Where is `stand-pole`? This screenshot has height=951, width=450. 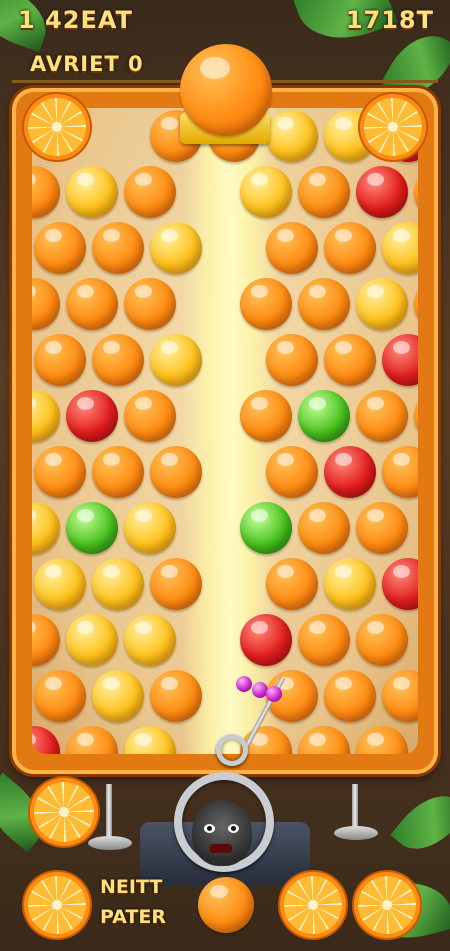
stand-pole is located at coordinates (109, 812).